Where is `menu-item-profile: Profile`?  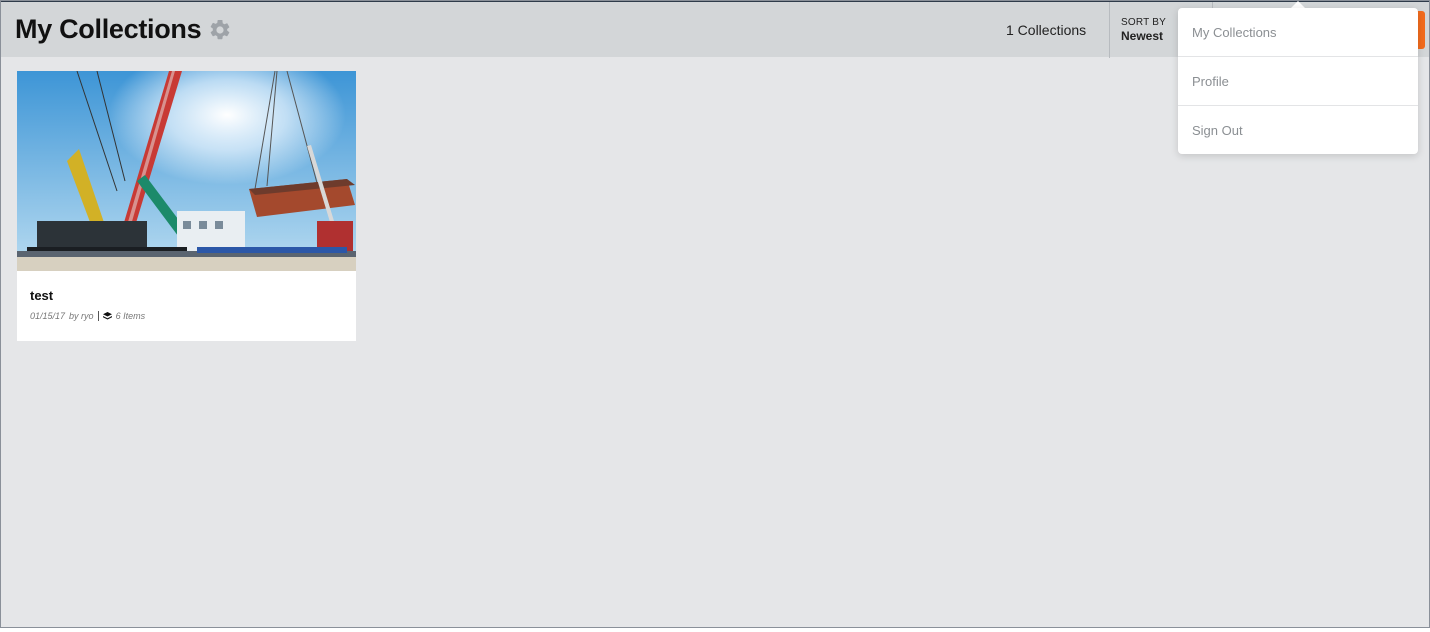 menu-item-profile: Profile is located at coordinates (1298, 81).